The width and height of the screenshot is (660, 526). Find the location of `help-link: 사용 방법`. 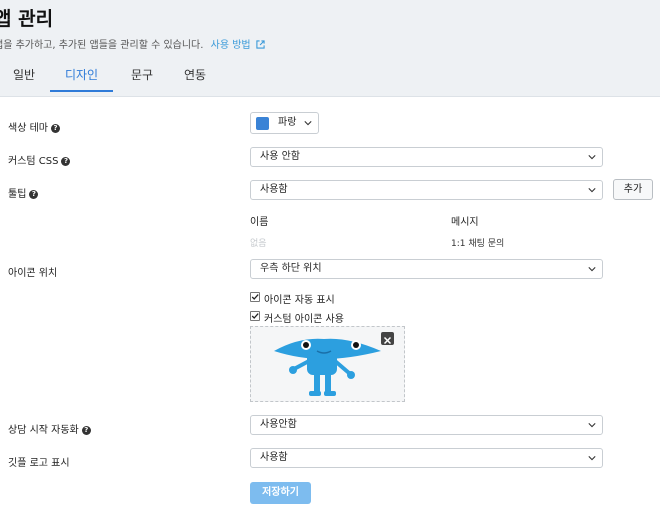

help-link: 사용 방법 is located at coordinates (238, 45).